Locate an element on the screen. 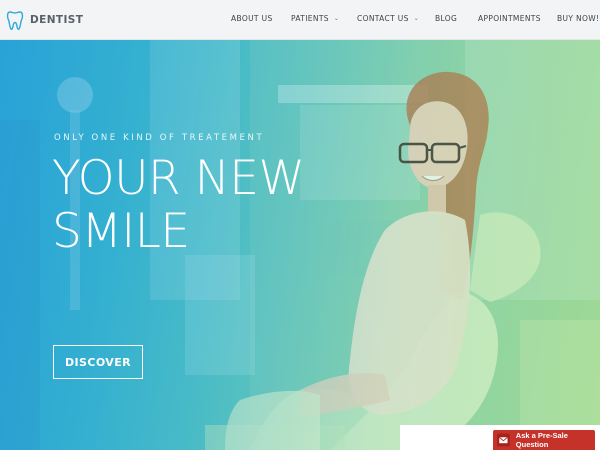  nav-label: PATIENTS is located at coordinates (310, 18).